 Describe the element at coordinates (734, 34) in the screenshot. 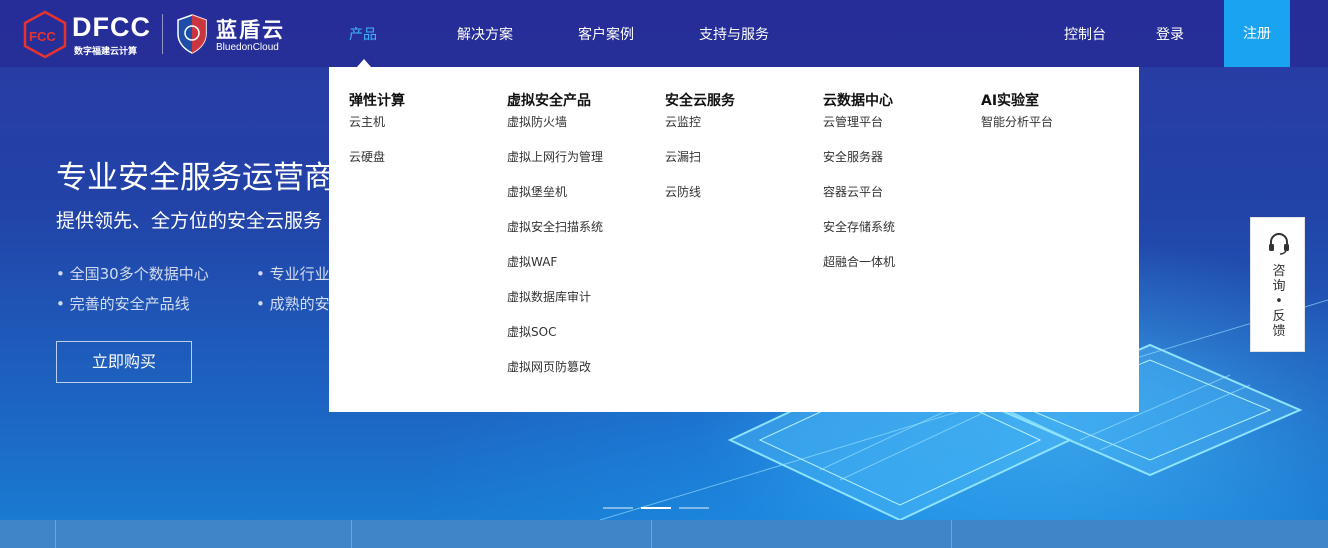

I see `nav-support: 支持与服务` at that location.